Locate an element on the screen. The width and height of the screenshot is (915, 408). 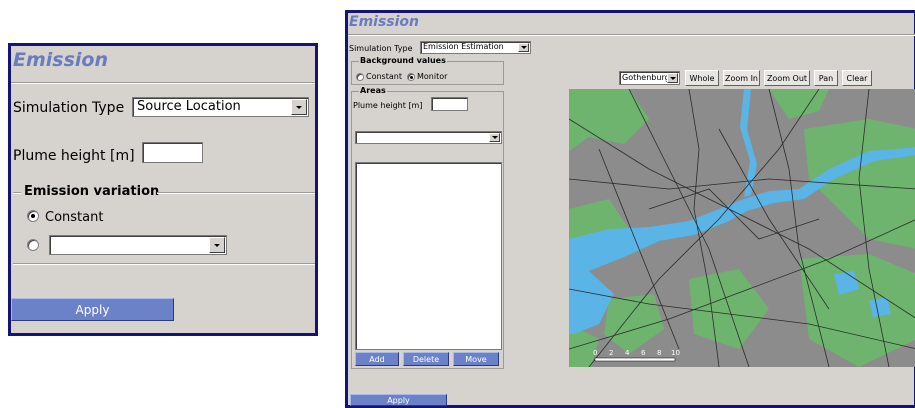
emission-variation-label: Emission variation is located at coordinates (92, 191).